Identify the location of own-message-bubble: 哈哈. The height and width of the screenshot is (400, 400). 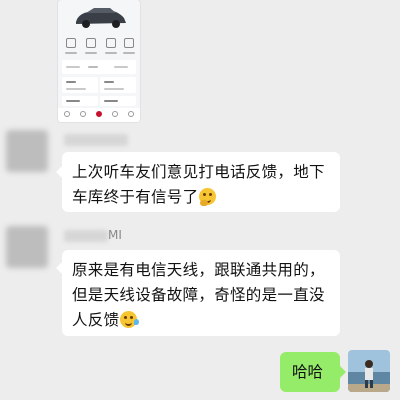
(310, 372).